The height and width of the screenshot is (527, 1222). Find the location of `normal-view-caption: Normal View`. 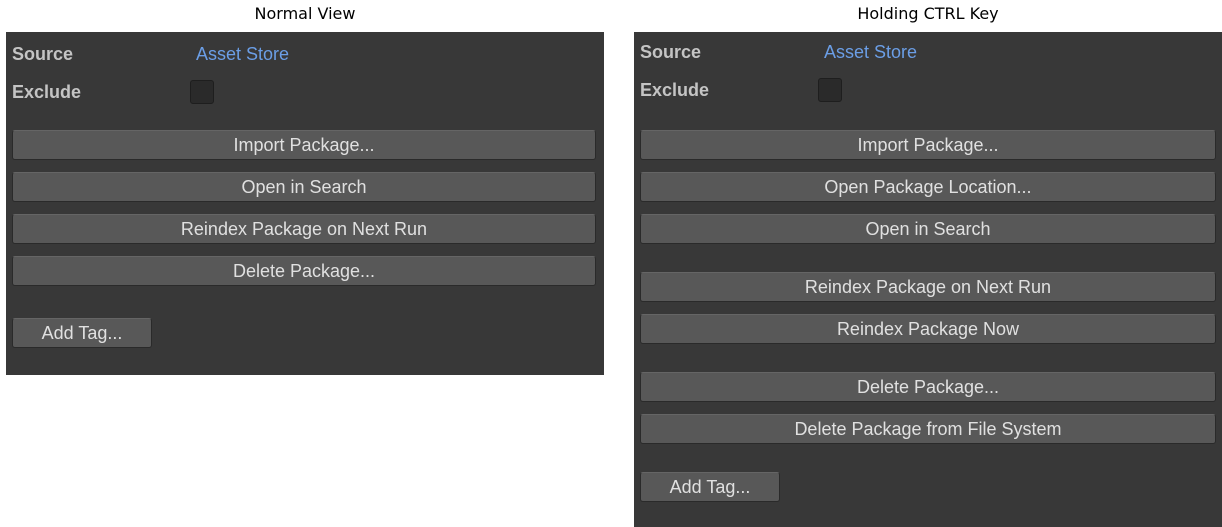

normal-view-caption: Normal View is located at coordinates (305, 13).